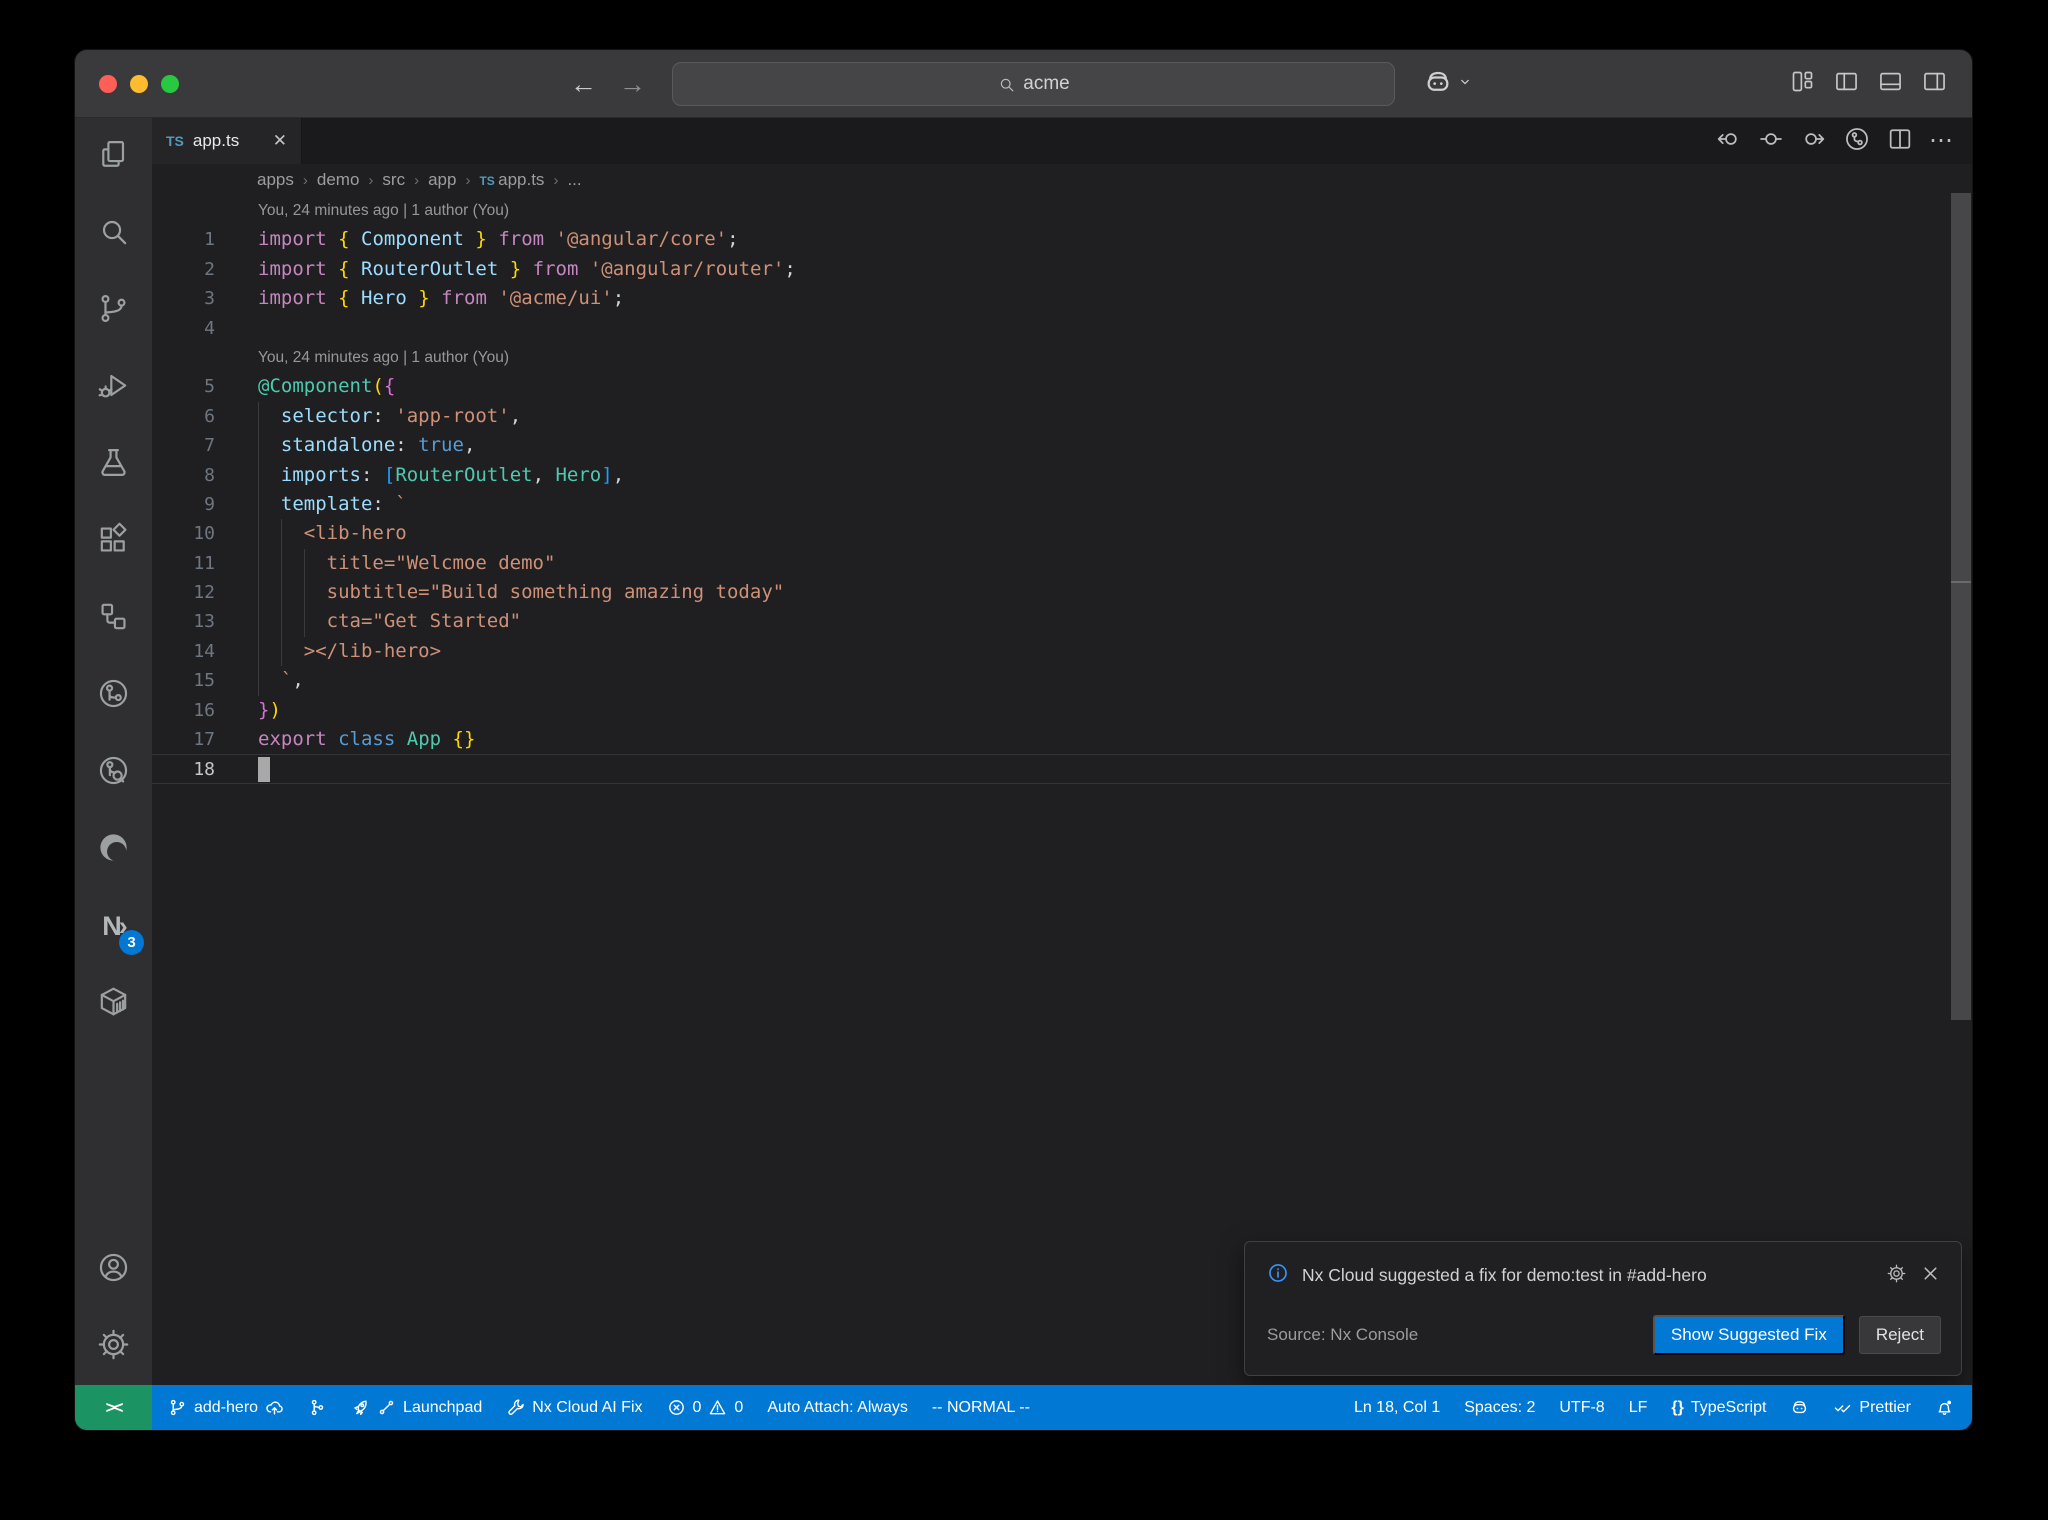 The height and width of the screenshot is (1520, 2048). Describe the element at coordinates (269, 709) in the screenshot. I see `code-text: })` at that location.